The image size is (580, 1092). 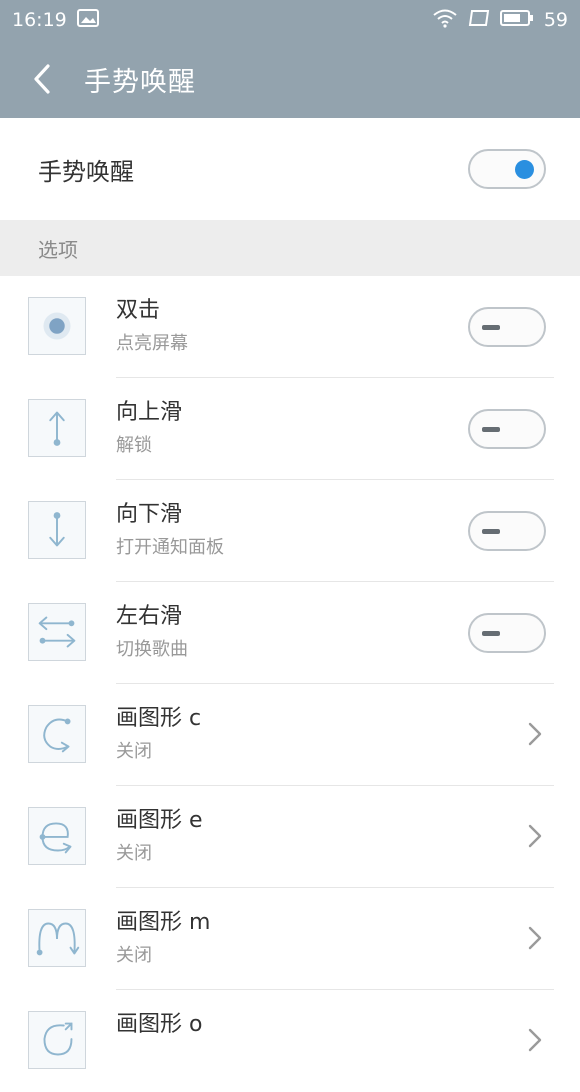 What do you see at coordinates (290, 633) in the screenshot?
I see `option-swipe-left-right: 左右滑 切换歌曲` at bounding box center [290, 633].